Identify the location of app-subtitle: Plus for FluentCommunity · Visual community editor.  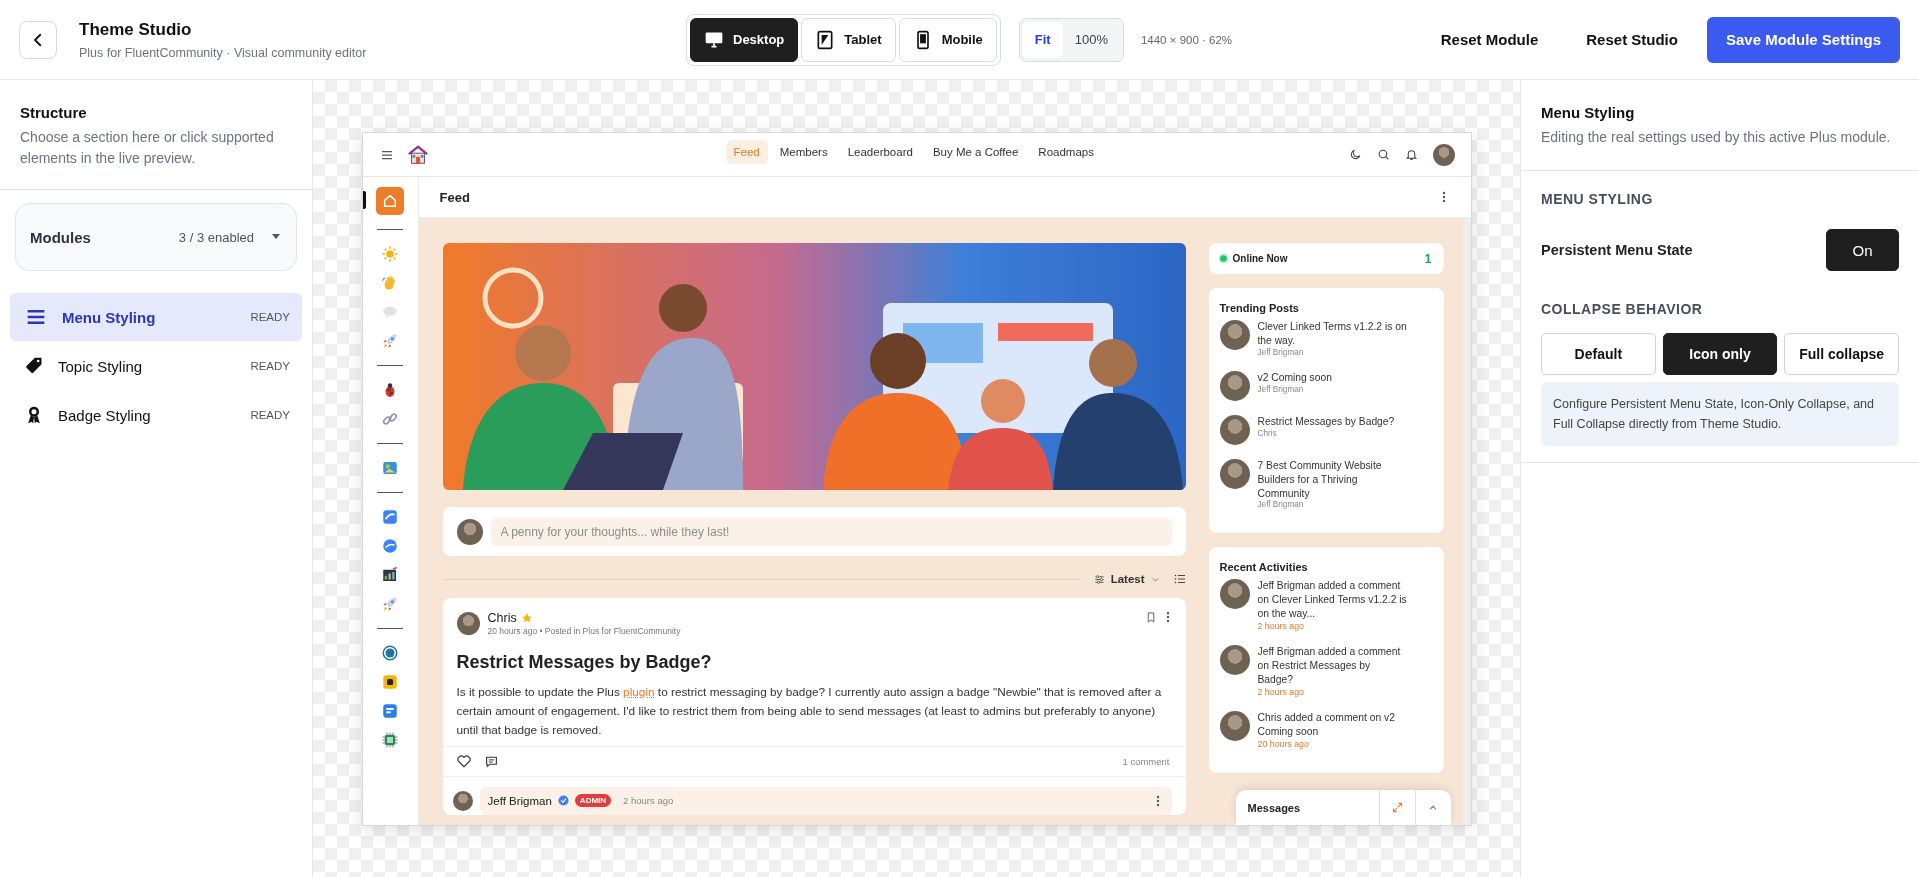
(223, 52).